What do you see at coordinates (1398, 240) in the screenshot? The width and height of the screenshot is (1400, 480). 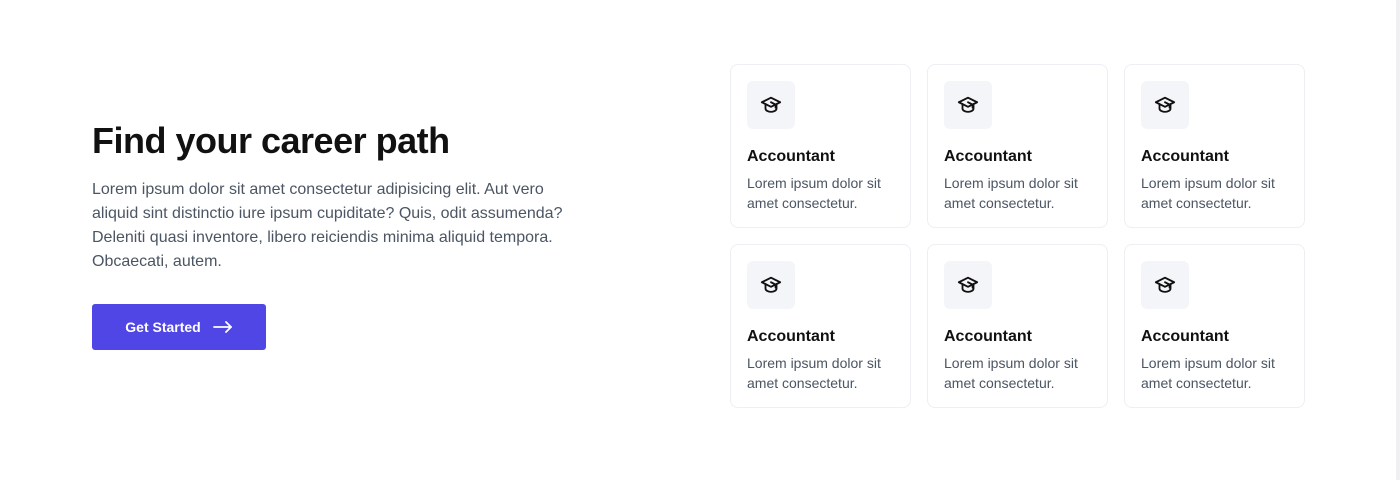 I see `scrollbar` at bounding box center [1398, 240].